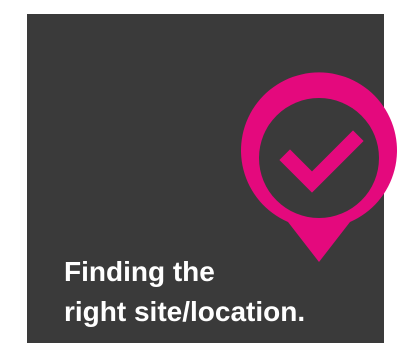 This screenshot has height=343, width=411. What do you see at coordinates (185, 311) in the screenshot?
I see `caption-line-2: right site/location.` at bounding box center [185, 311].